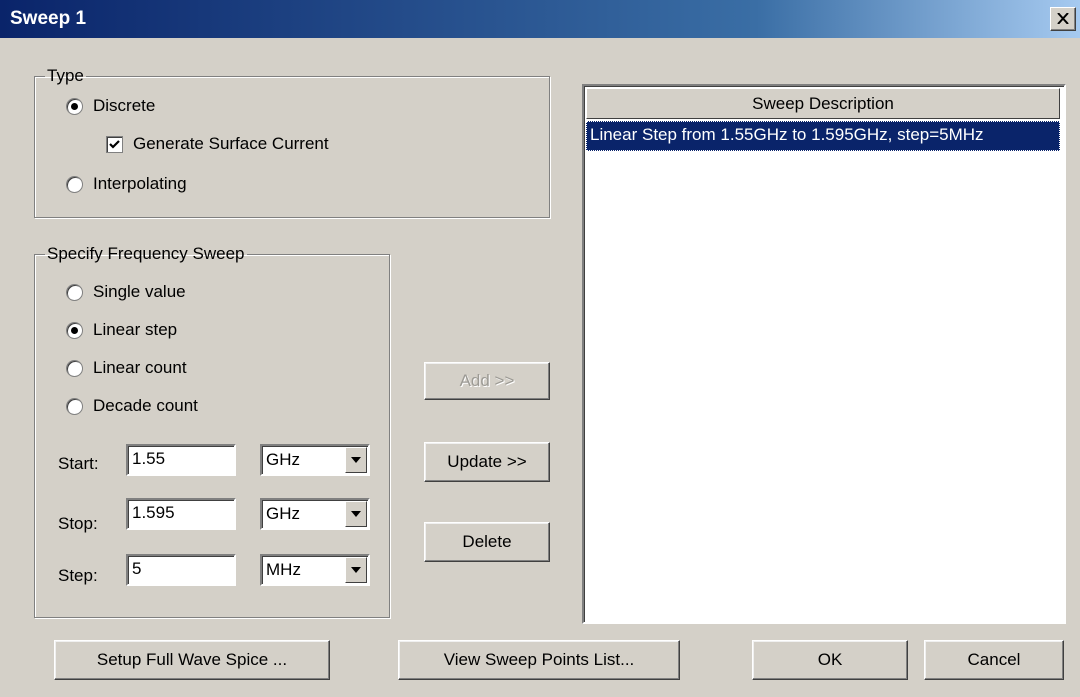 The image size is (1080, 697). What do you see at coordinates (487, 462) in the screenshot?
I see `update-button: Update >>` at bounding box center [487, 462].